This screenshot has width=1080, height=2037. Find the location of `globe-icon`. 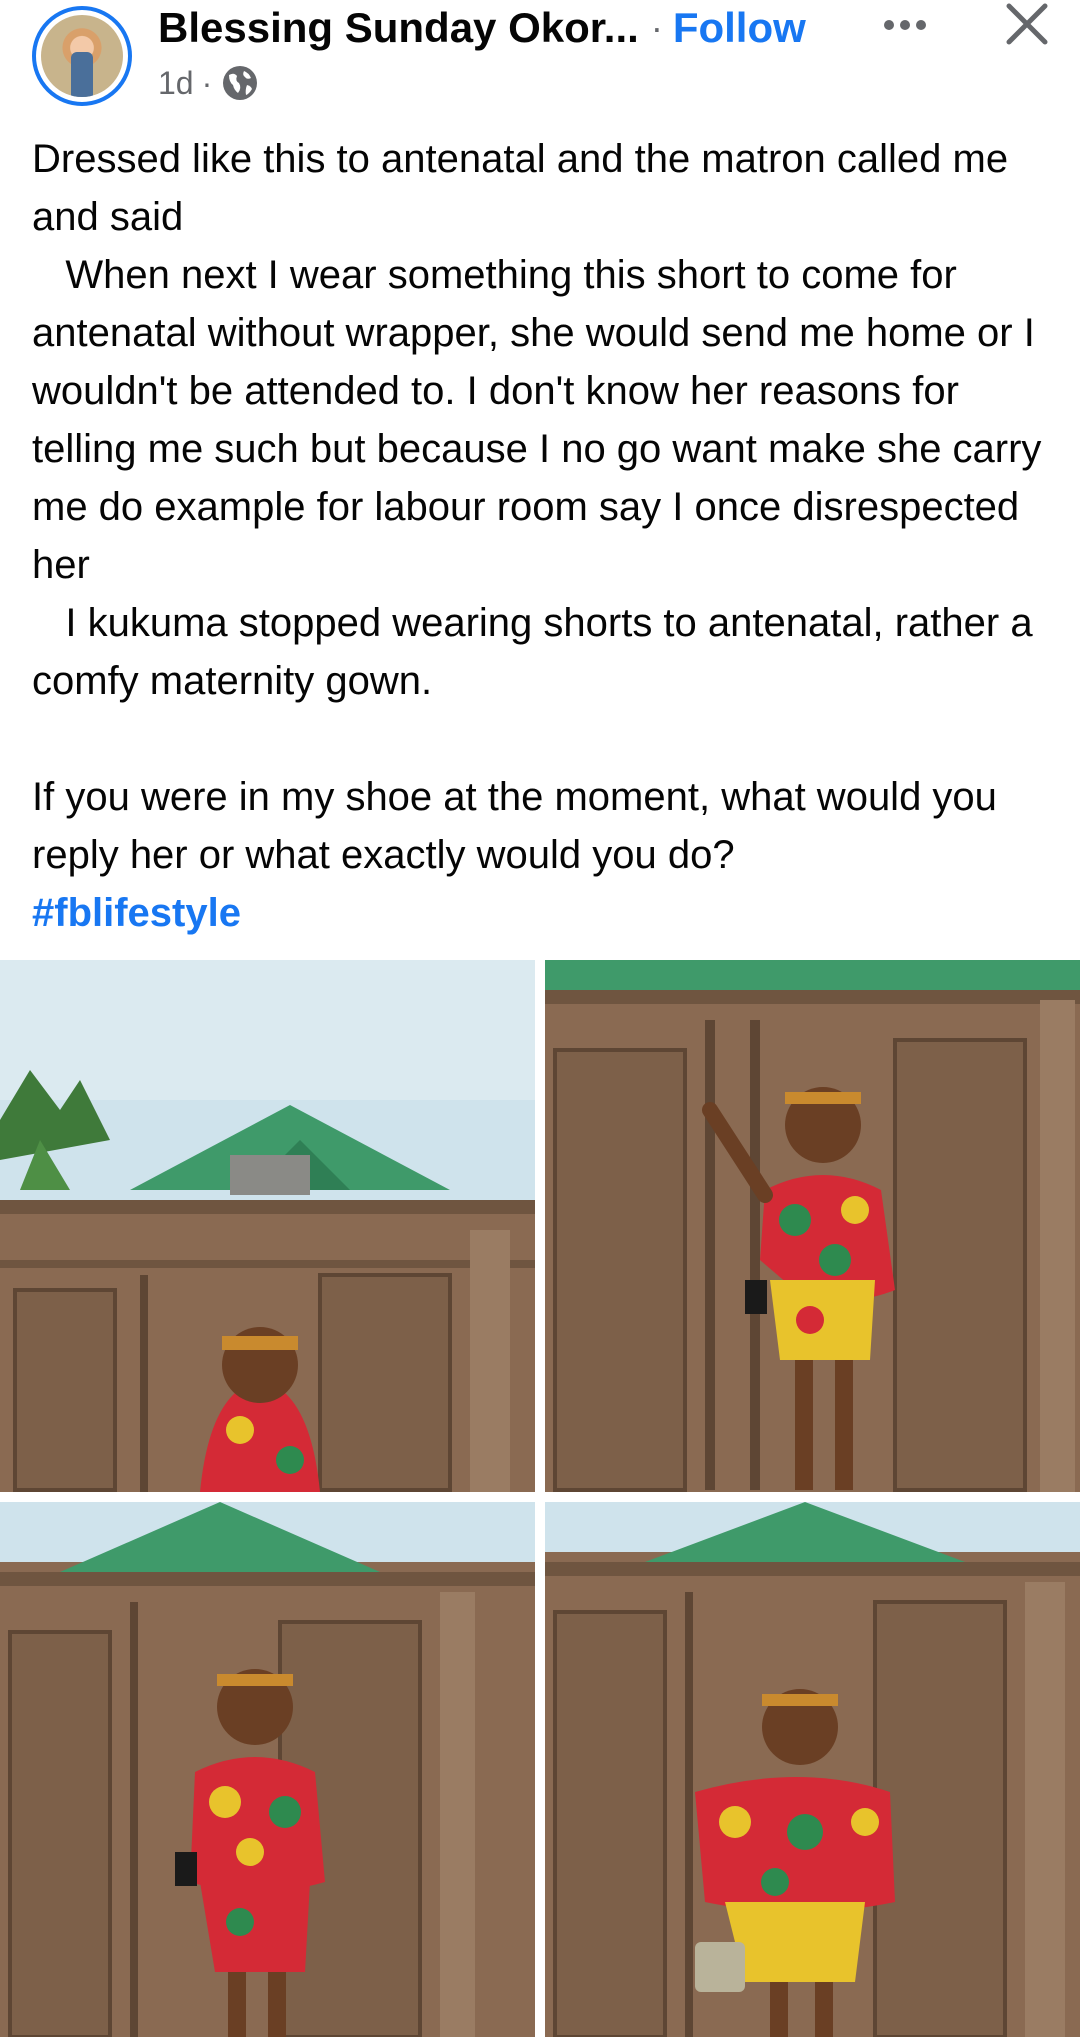

globe-icon is located at coordinates (240, 83).